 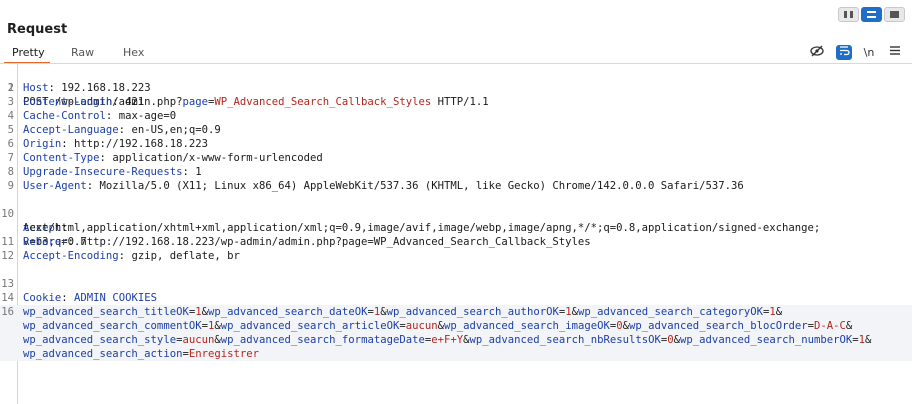 I want to click on split-horizontal-icon, so click(x=848, y=14).